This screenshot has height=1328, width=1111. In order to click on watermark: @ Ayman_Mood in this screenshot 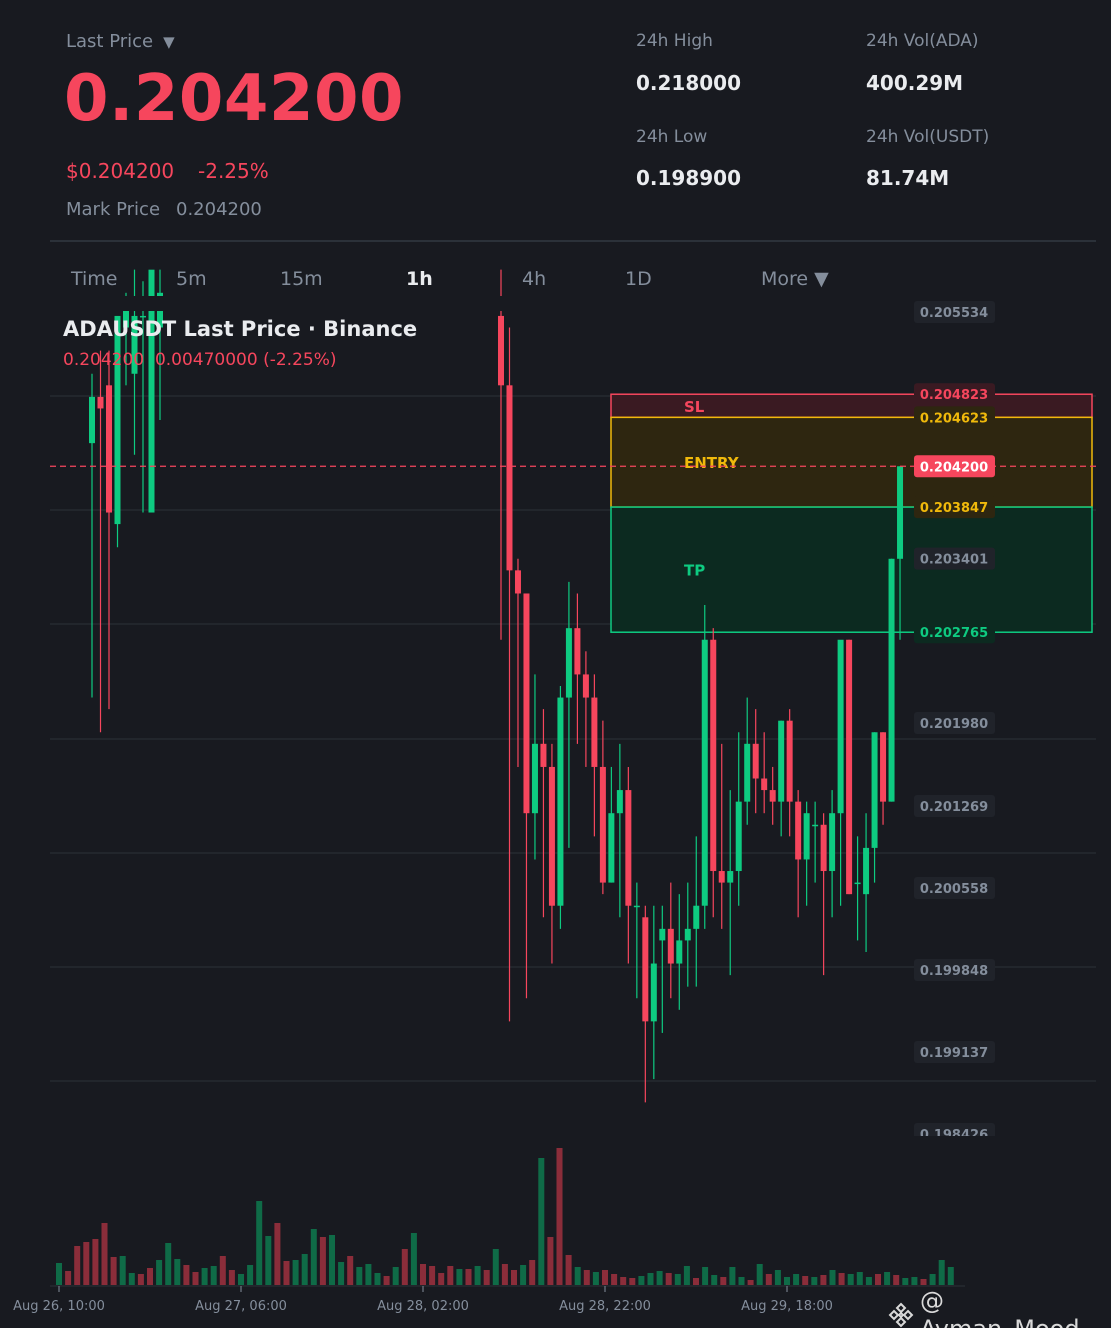, I will do `click(999, 1307)`.